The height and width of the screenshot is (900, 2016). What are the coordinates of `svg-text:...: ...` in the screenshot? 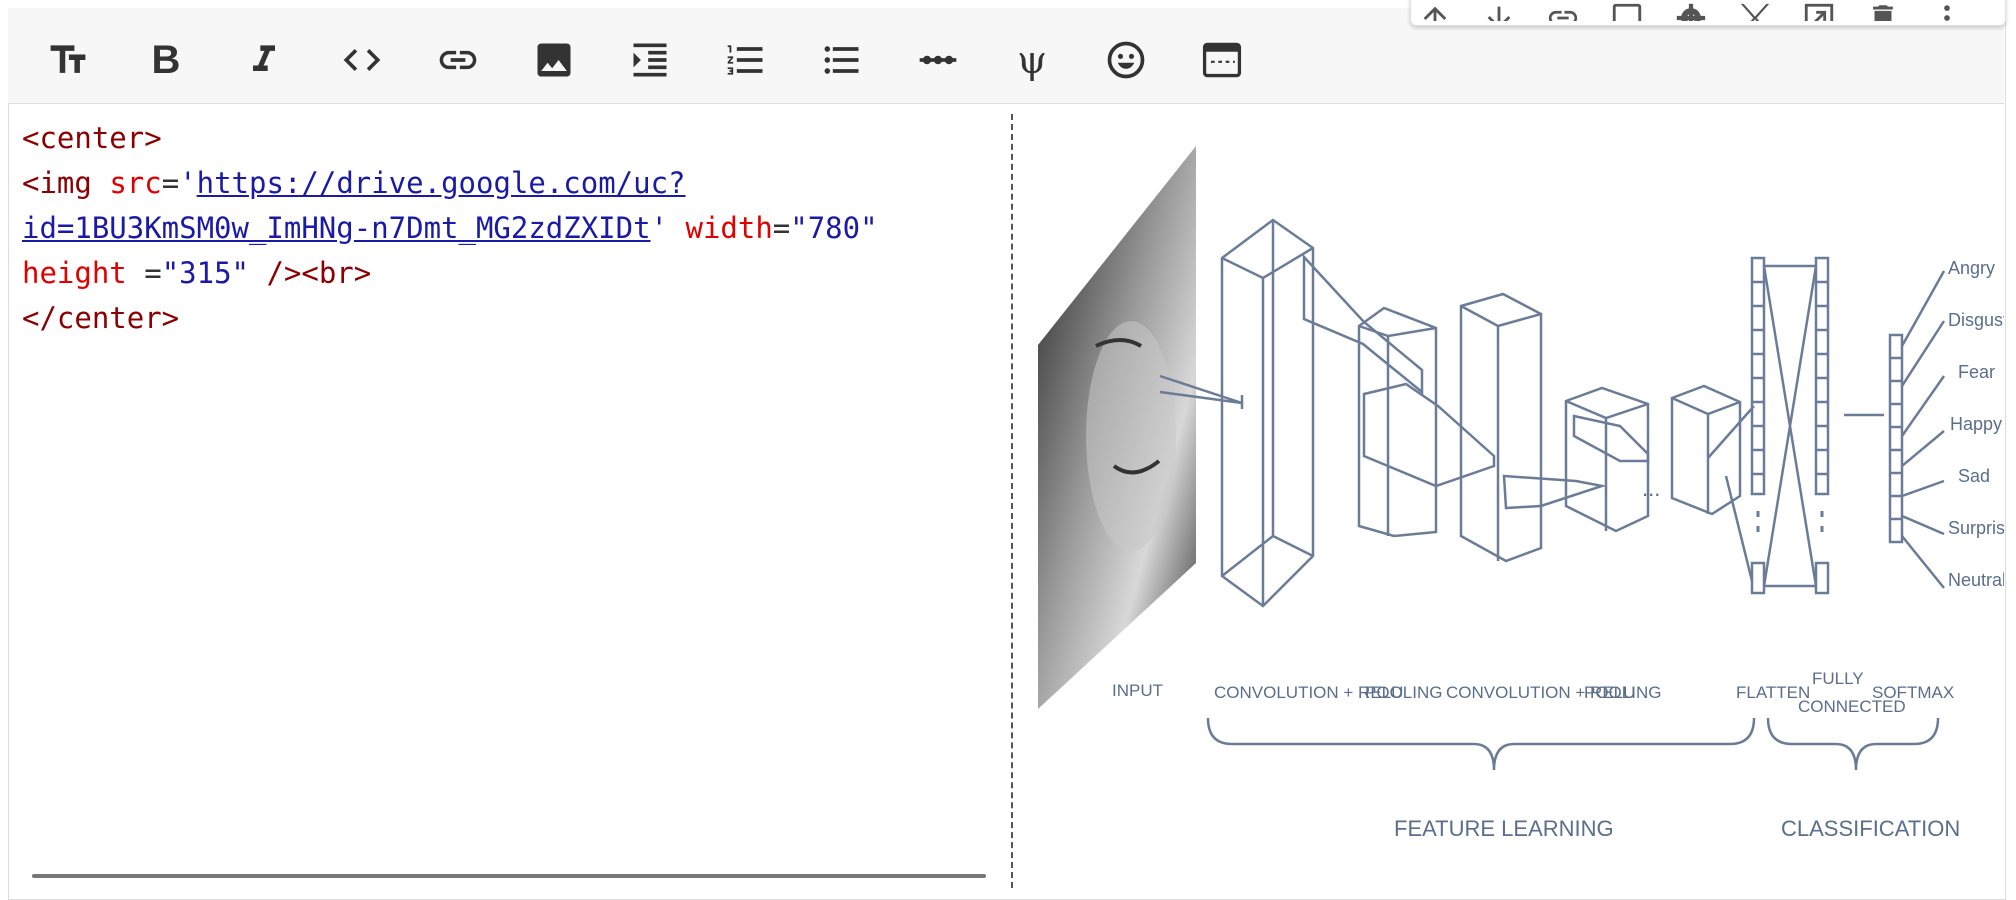 It's located at (1651, 488).